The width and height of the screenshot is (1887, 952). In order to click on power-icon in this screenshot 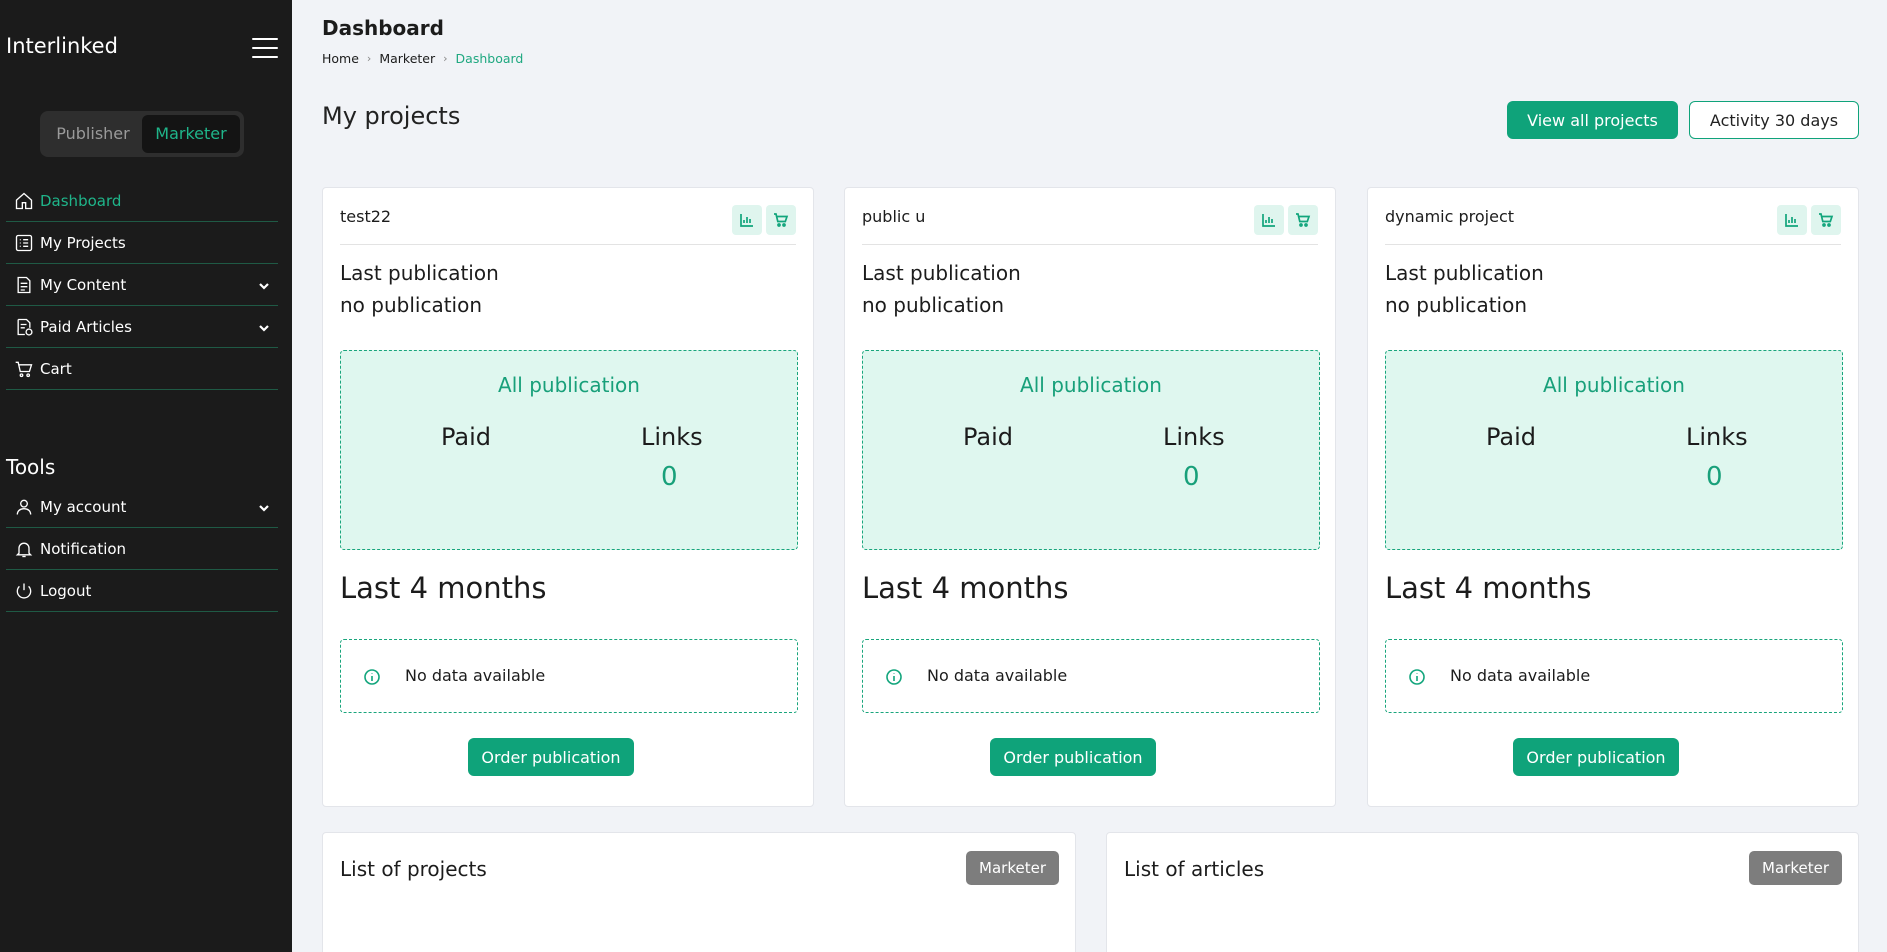, I will do `click(23, 591)`.